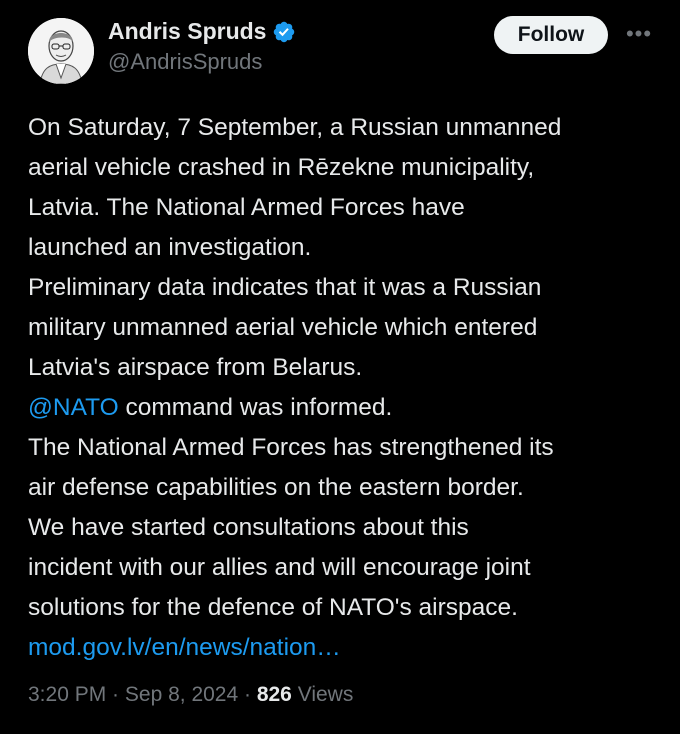 The width and height of the screenshot is (680, 734). I want to click on post-date: Sep 8, 2024, so click(181, 694).